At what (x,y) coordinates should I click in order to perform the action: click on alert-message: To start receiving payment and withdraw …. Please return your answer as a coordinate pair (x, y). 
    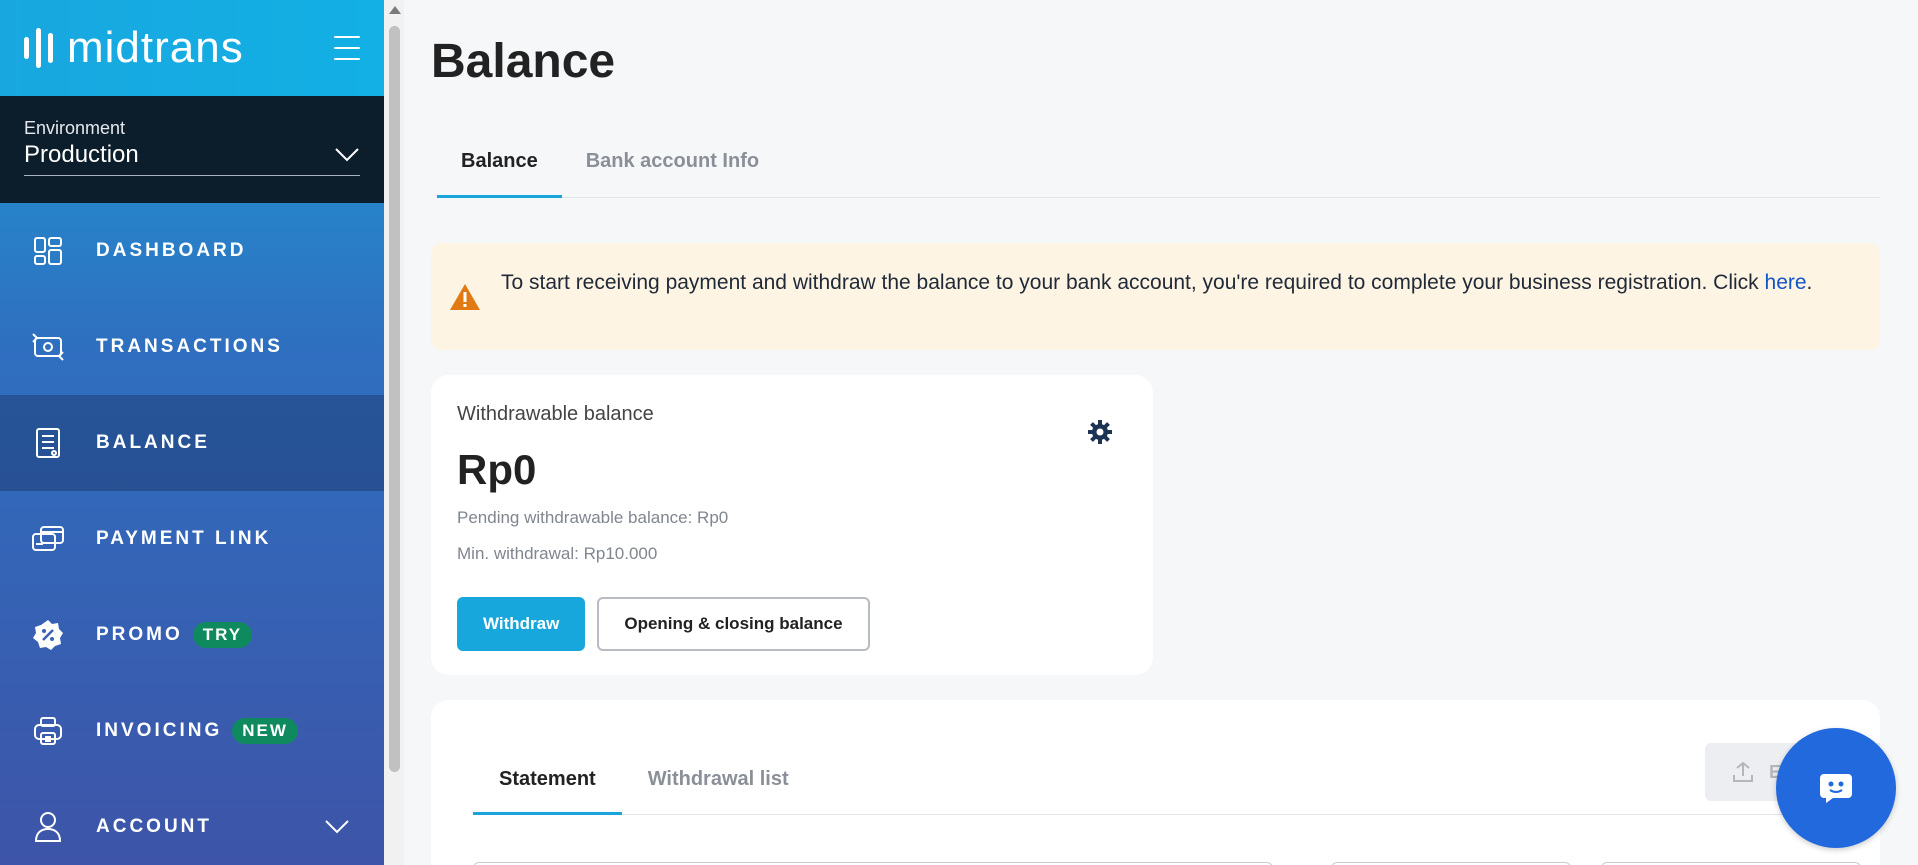
    Looking at the image, I should click on (1156, 307).